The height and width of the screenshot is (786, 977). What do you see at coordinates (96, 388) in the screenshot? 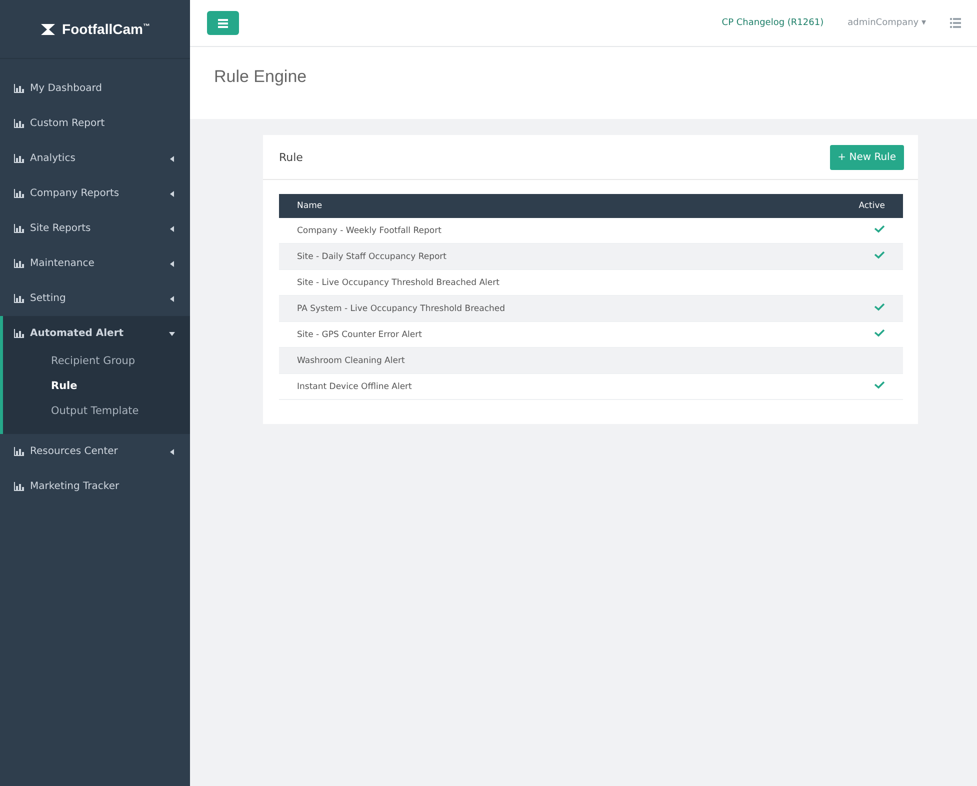
I see `submenu-item: Rule` at bounding box center [96, 388].